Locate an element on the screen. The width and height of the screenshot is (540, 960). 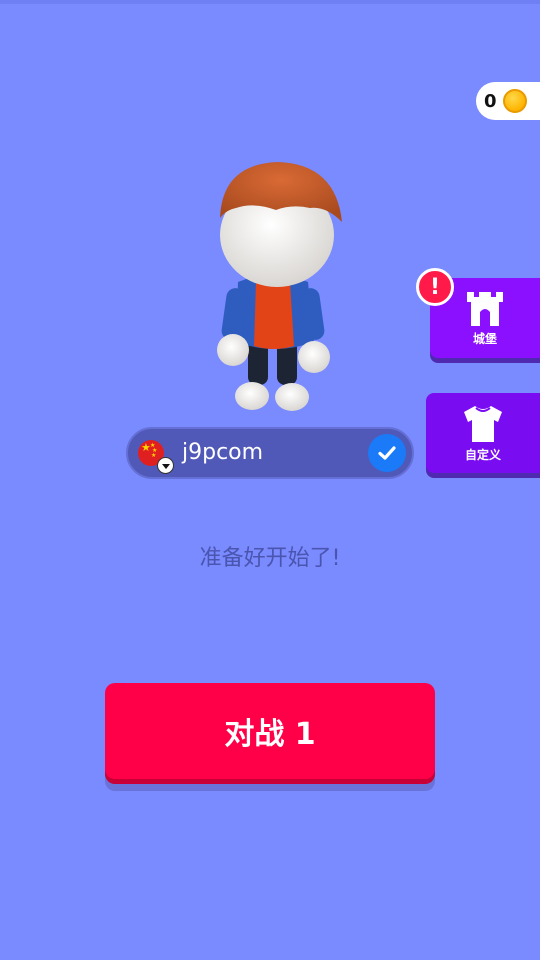
player-name-bar: ★ ★ ★ ★ j9pcom is located at coordinates (270, 453).